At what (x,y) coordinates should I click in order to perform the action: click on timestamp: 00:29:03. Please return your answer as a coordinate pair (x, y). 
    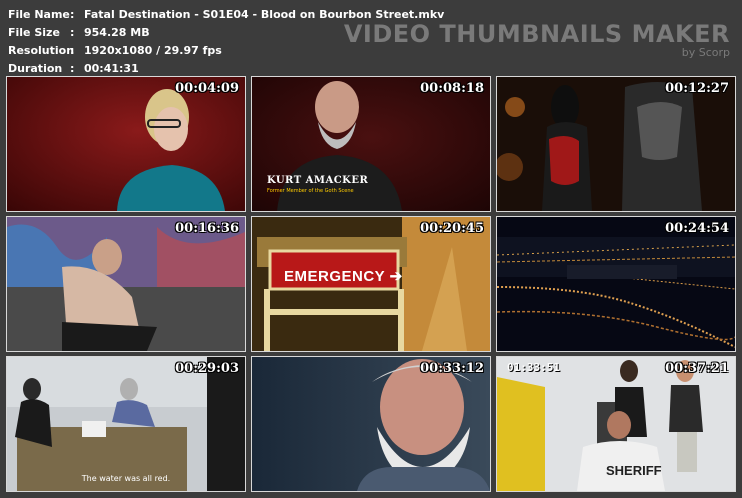
    Looking at the image, I should click on (207, 368).